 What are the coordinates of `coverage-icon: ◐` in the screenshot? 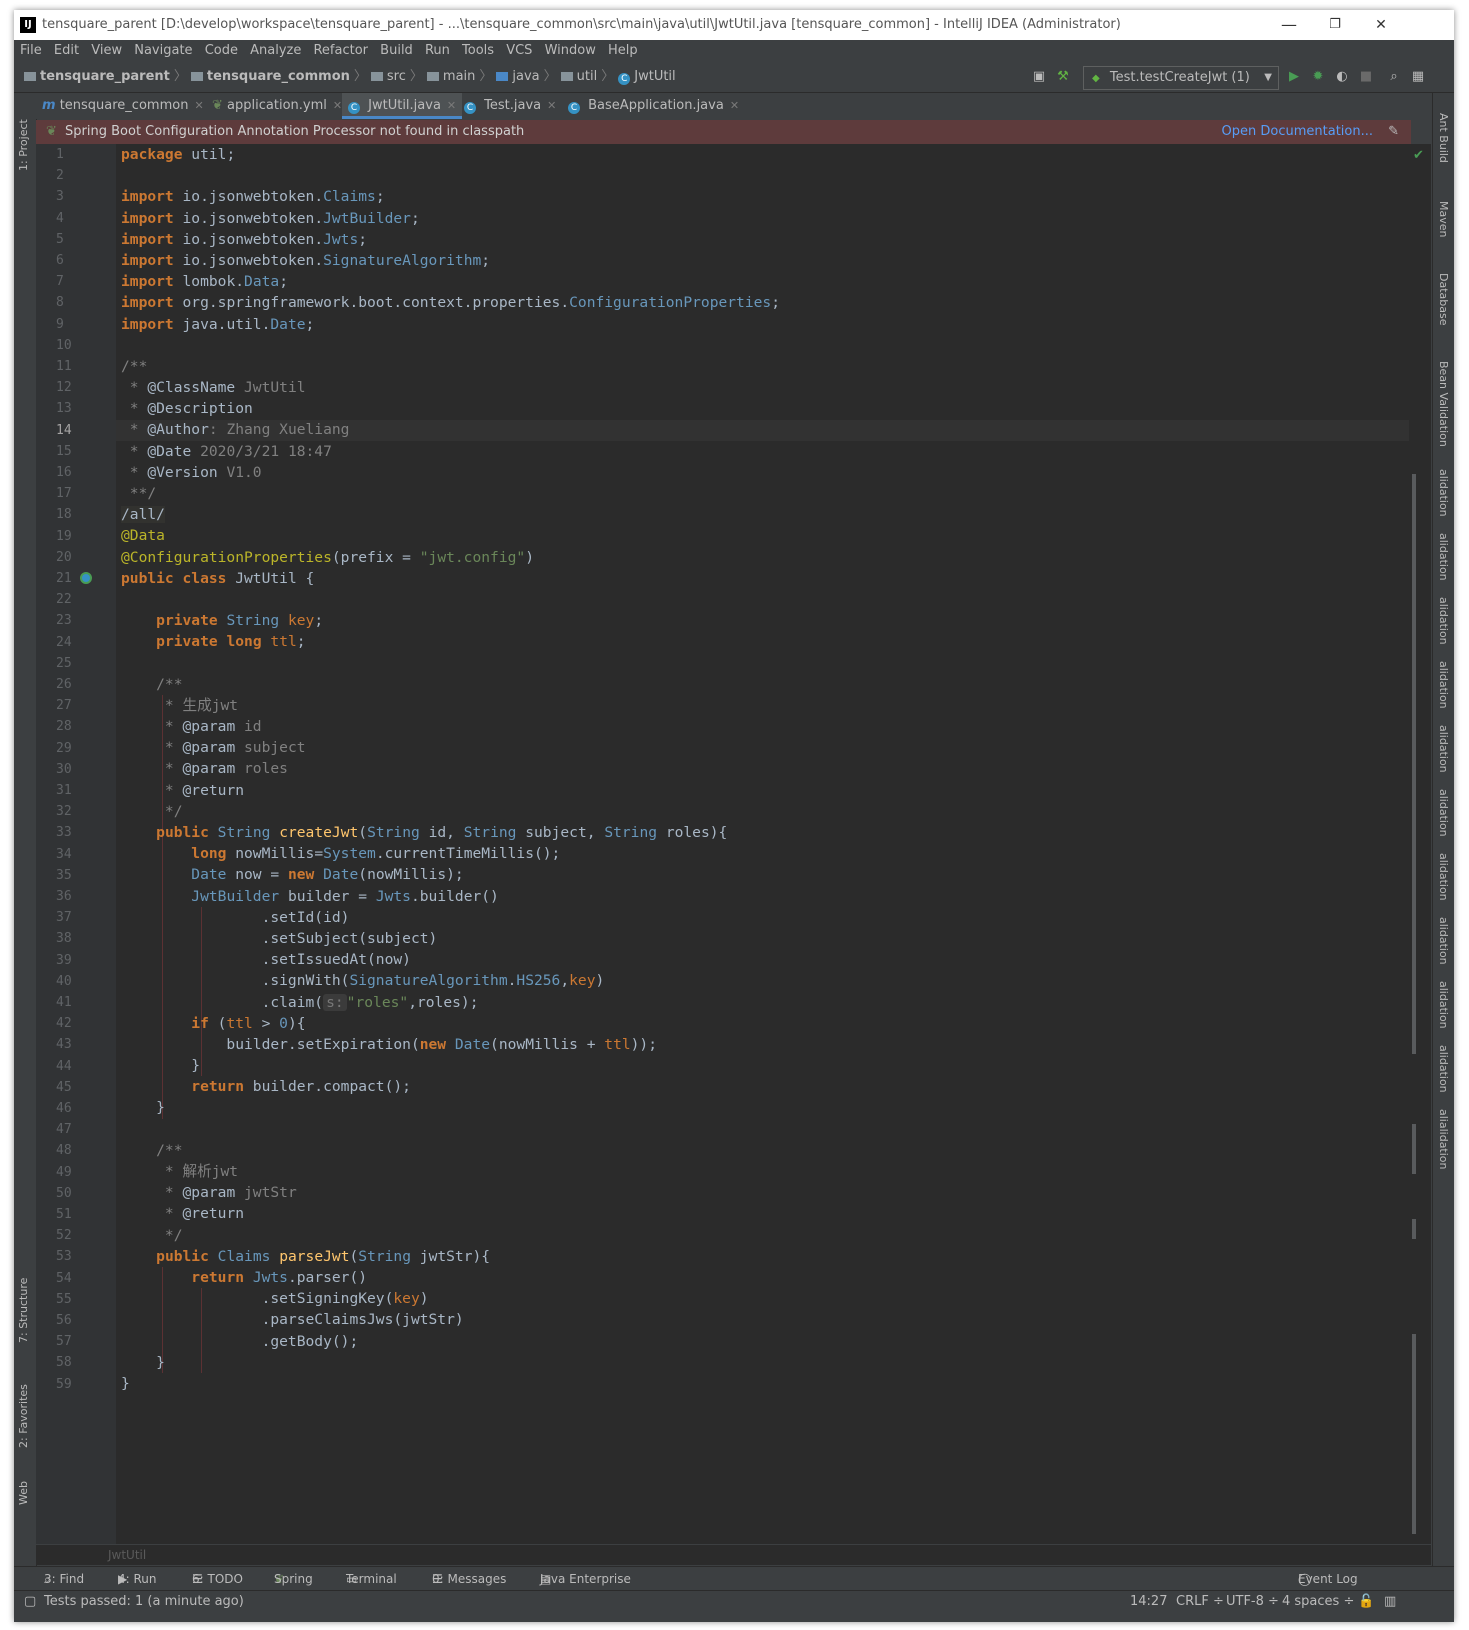 It's located at (1342, 77).